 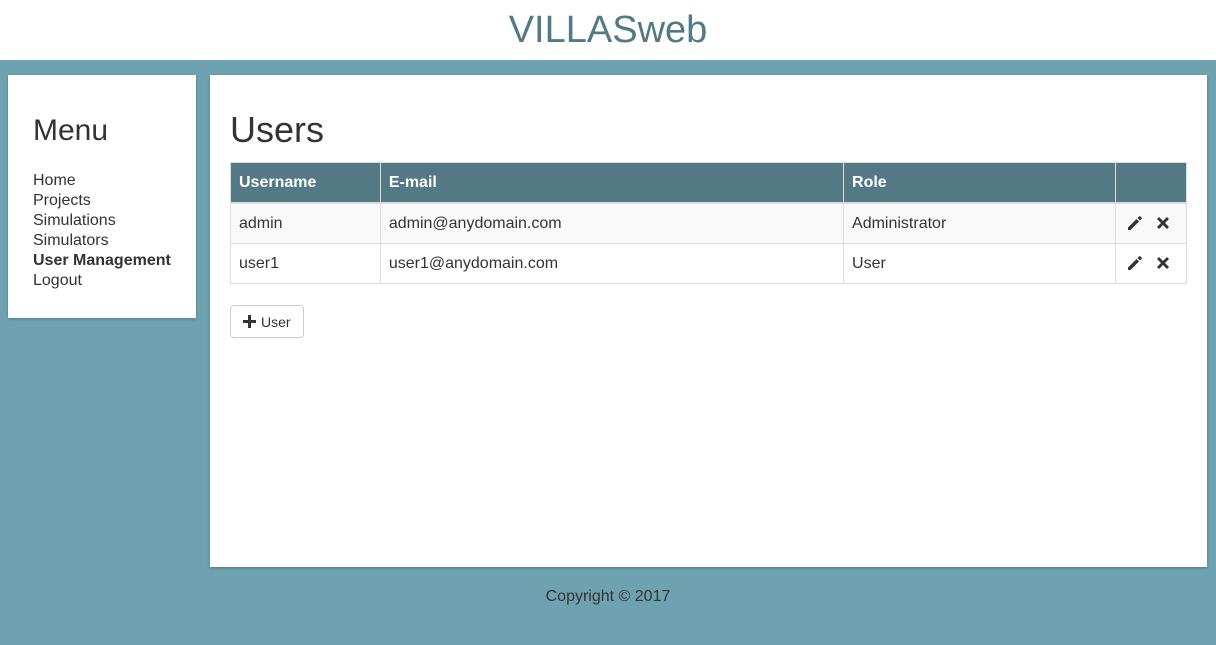 What do you see at coordinates (249, 321) in the screenshot?
I see `plus-icon` at bounding box center [249, 321].